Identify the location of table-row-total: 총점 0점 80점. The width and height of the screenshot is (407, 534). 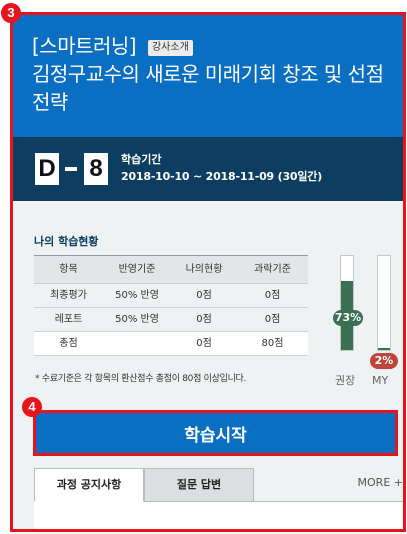
(171, 343).